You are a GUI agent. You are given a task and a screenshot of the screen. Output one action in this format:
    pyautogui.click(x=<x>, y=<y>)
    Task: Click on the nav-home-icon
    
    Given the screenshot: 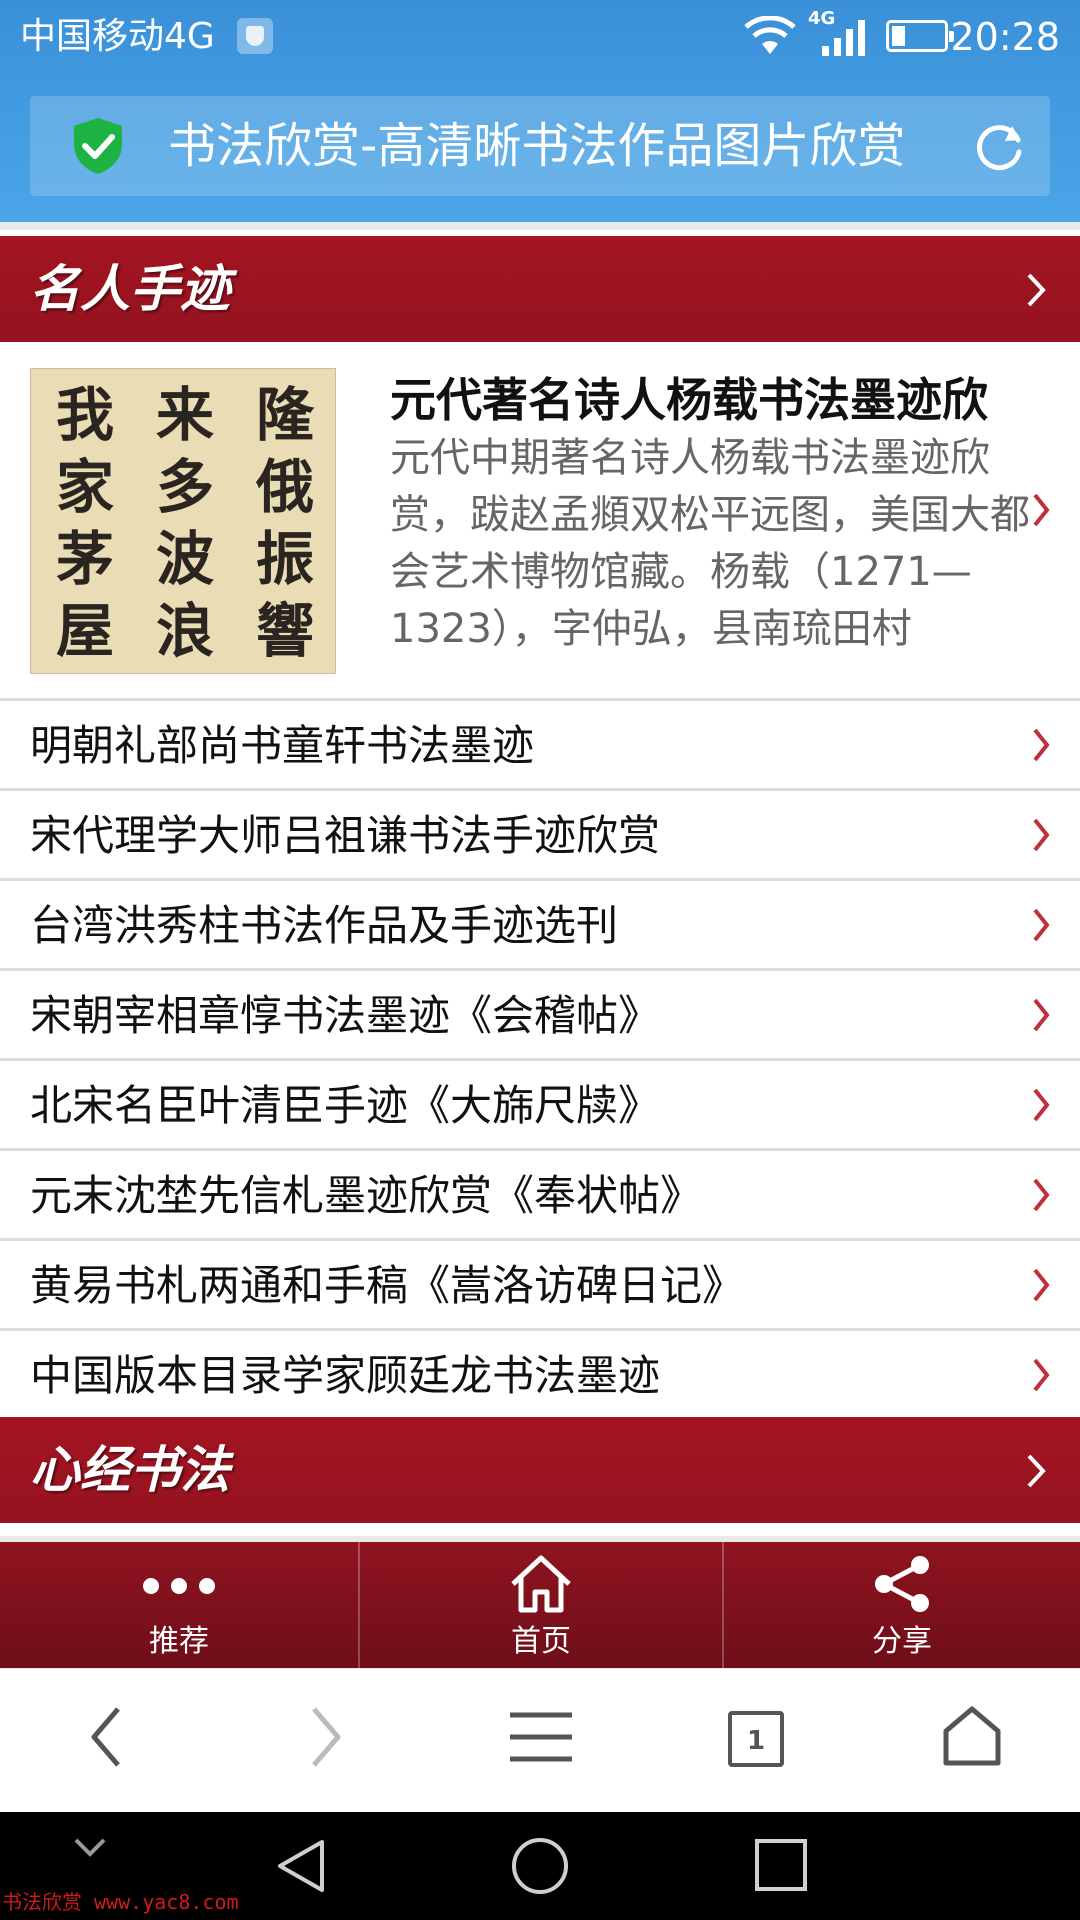 What is the action you would take?
    pyautogui.click(x=540, y=1866)
    